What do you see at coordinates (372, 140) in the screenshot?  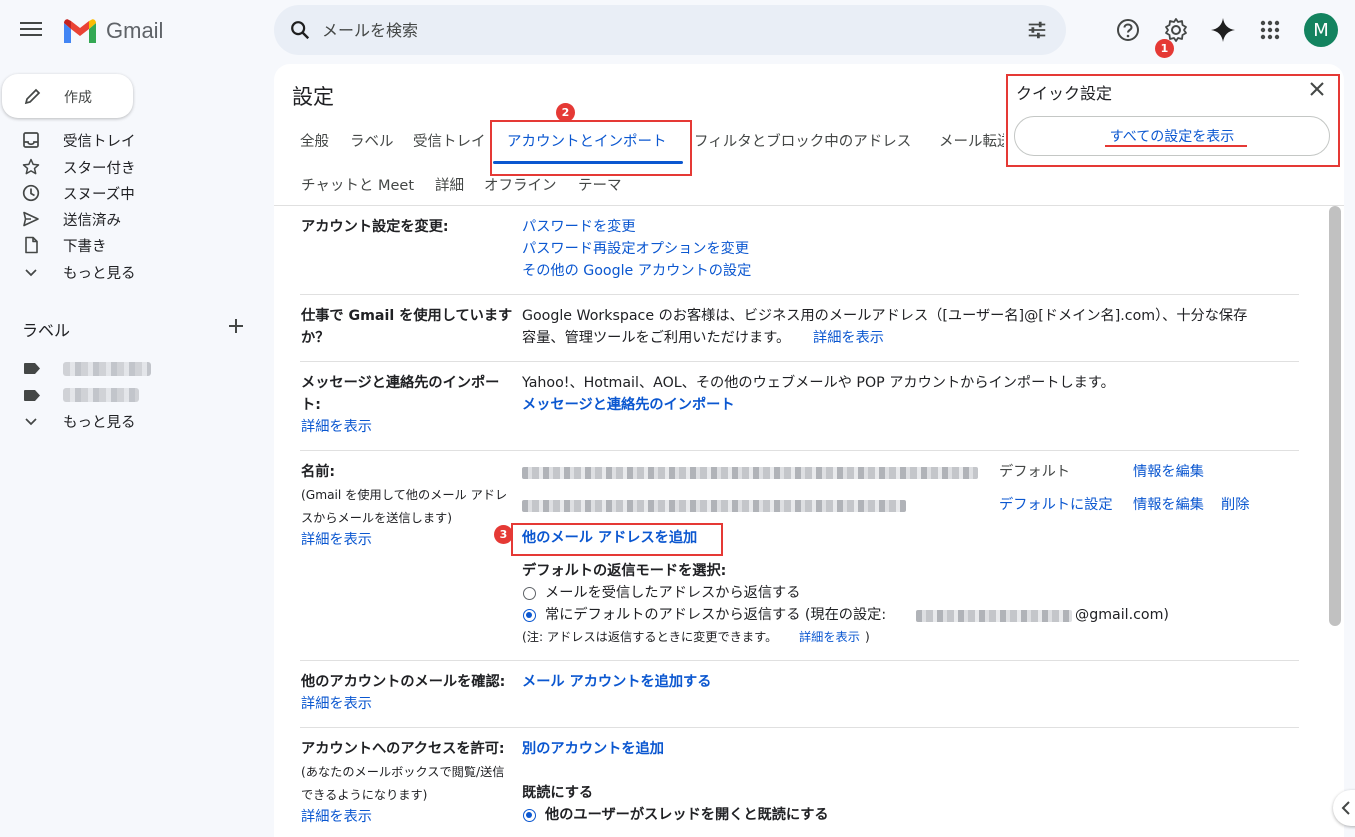 I see `tab-labels: ラベル` at bounding box center [372, 140].